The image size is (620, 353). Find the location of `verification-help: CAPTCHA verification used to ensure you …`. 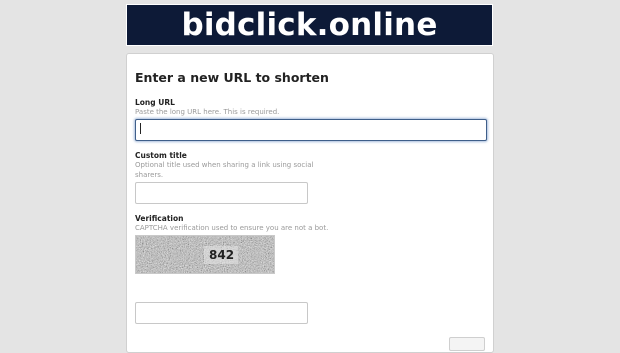

verification-help: CAPTCHA verification used to ensure you … is located at coordinates (232, 228).